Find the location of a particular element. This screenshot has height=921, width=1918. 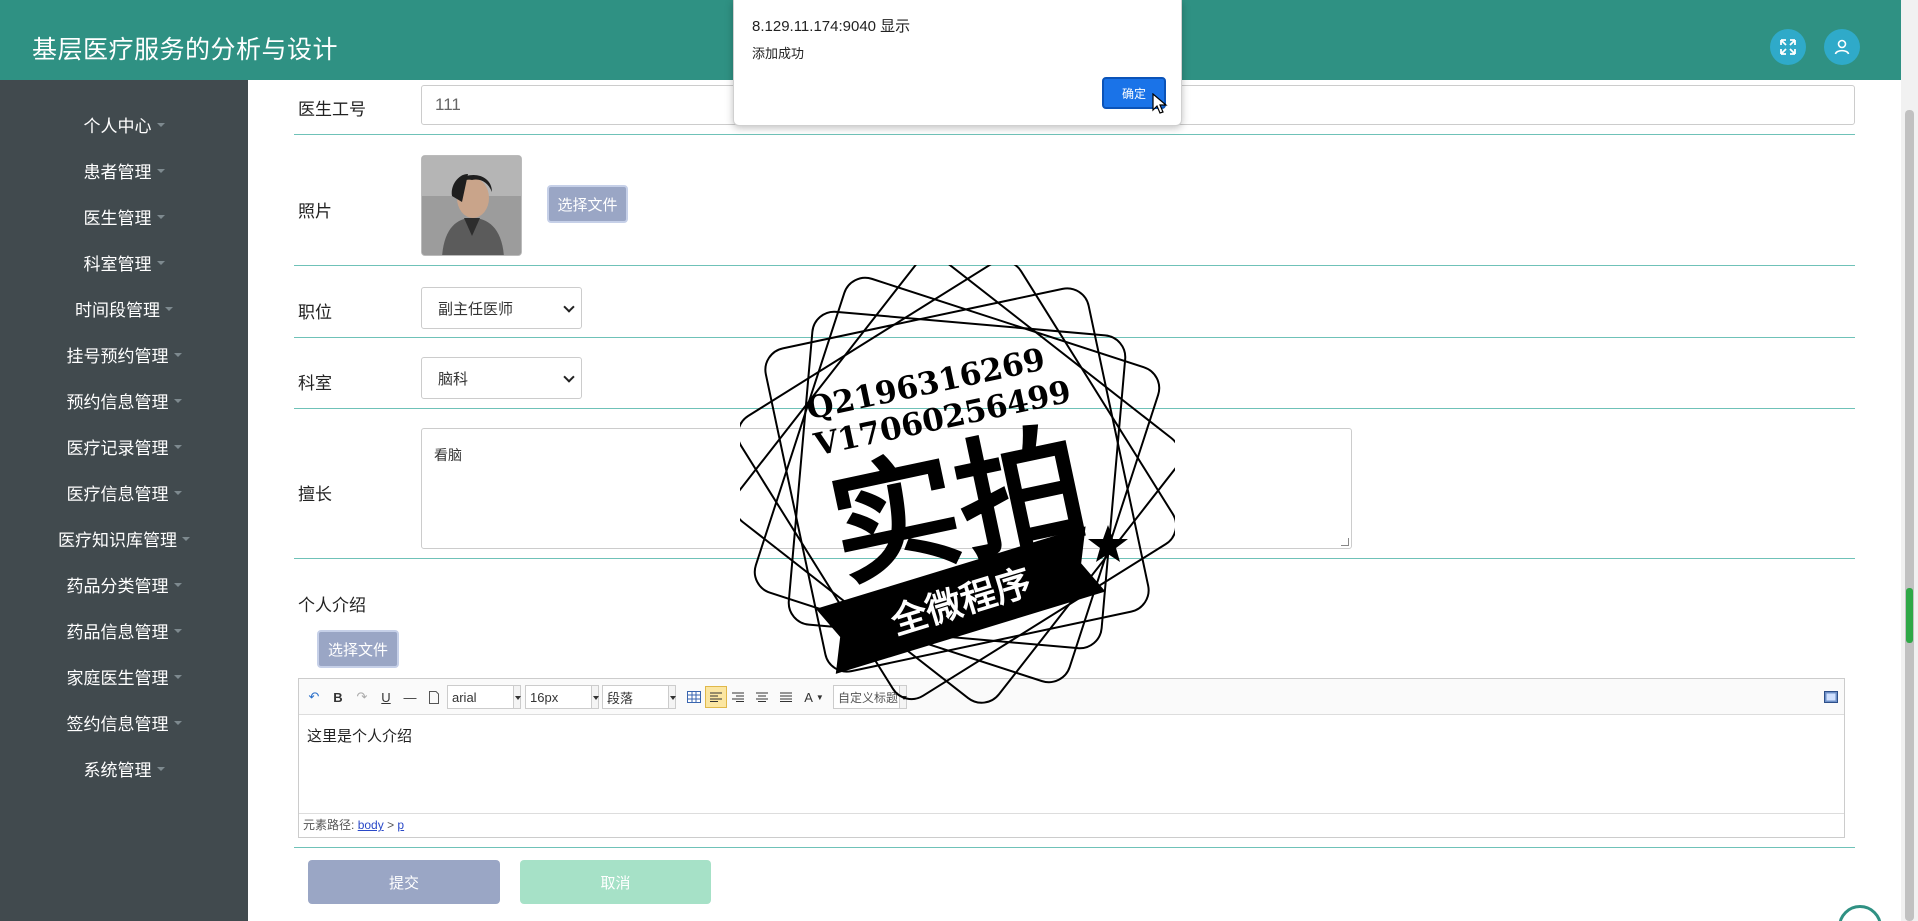

scrollbar-thumb is located at coordinates (1909, 515).